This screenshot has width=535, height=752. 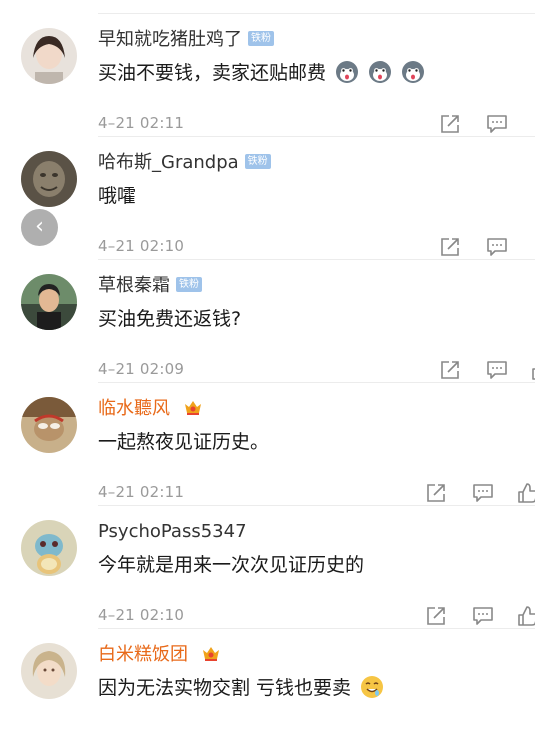 What do you see at coordinates (225, 688) in the screenshot?
I see `comment-text-content: 因为无法实物交割 亏钱也要卖` at bounding box center [225, 688].